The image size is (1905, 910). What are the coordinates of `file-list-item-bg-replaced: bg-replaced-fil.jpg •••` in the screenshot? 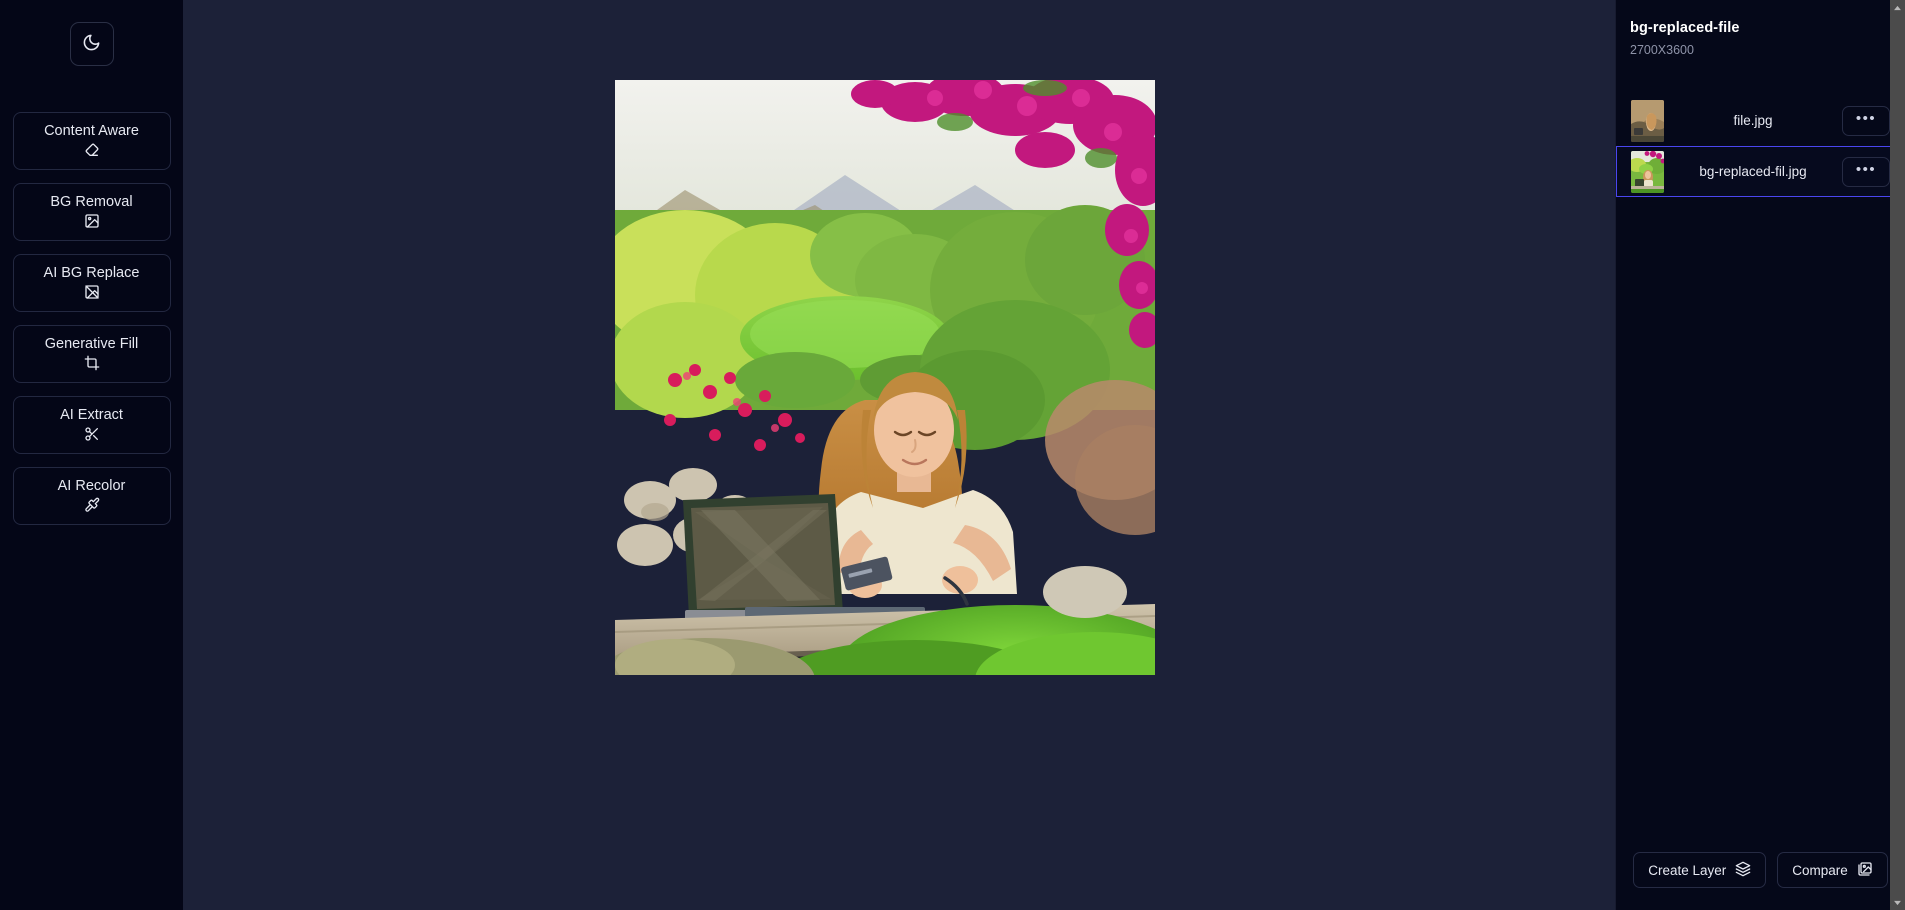 It's located at (1760, 171).